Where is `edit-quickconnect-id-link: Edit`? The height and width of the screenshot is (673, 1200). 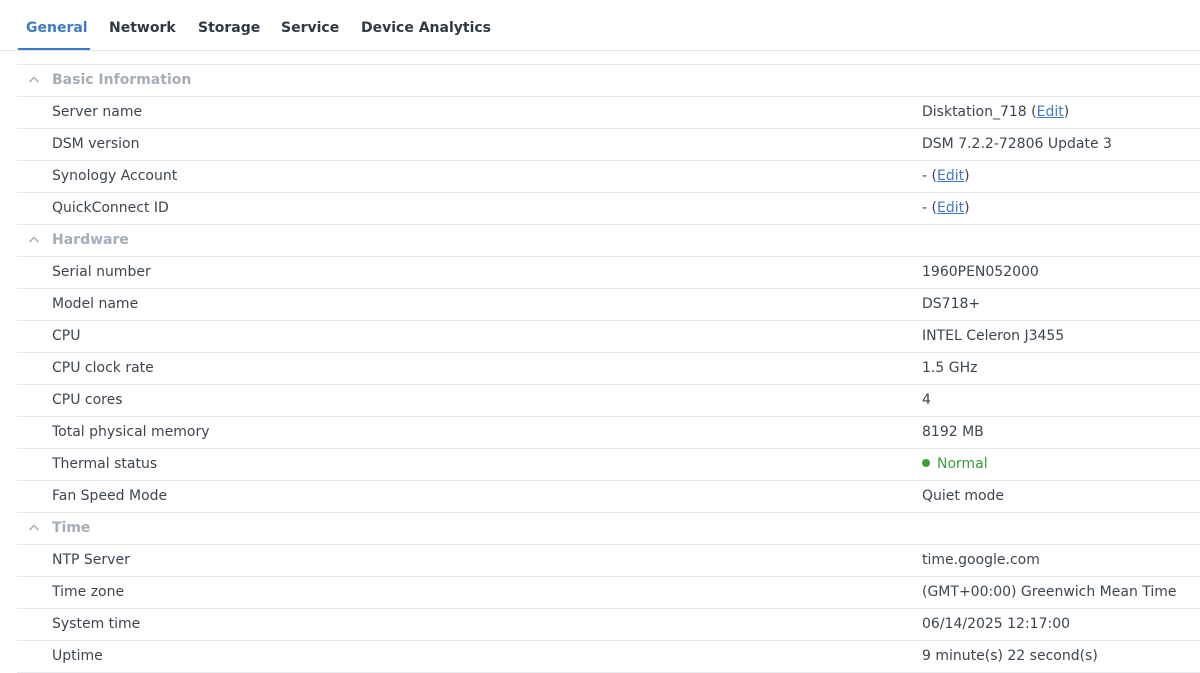
edit-quickconnect-id-link: Edit is located at coordinates (950, 208).